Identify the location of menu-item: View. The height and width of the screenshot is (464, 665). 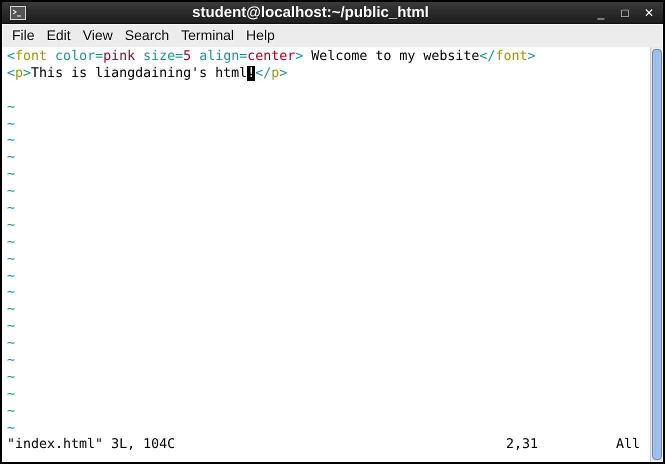
(97, 35).